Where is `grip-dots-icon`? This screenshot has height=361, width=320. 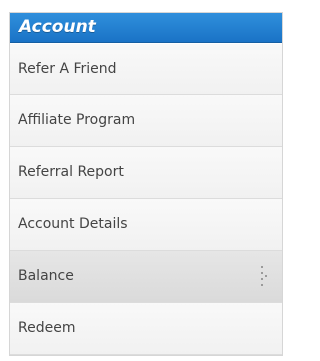
grip-dots-icon is located at coordinates (265, 276).